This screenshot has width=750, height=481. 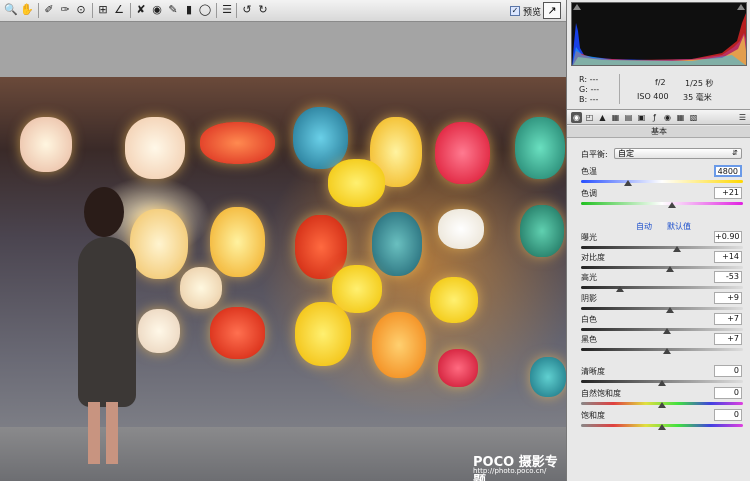 I want to click on highlights-slider, so click(x=662, y=287).